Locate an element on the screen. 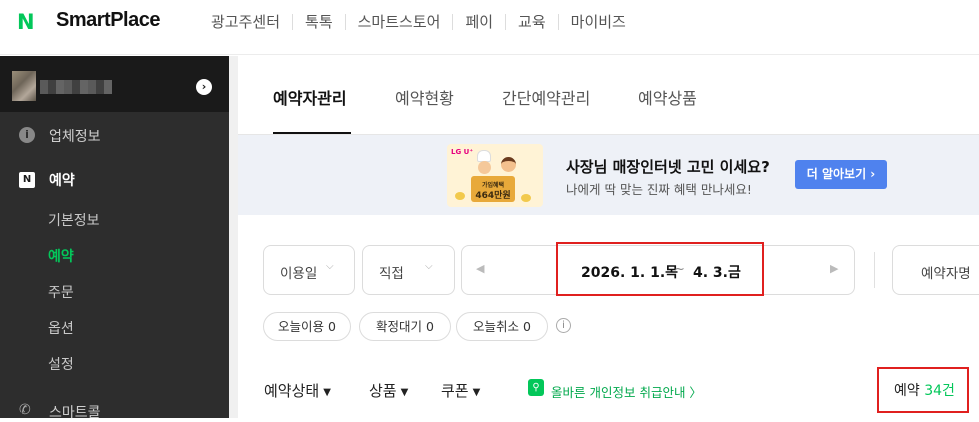  status-dropdown: 예약상태 ▼ is located at coordinates (297, 390).